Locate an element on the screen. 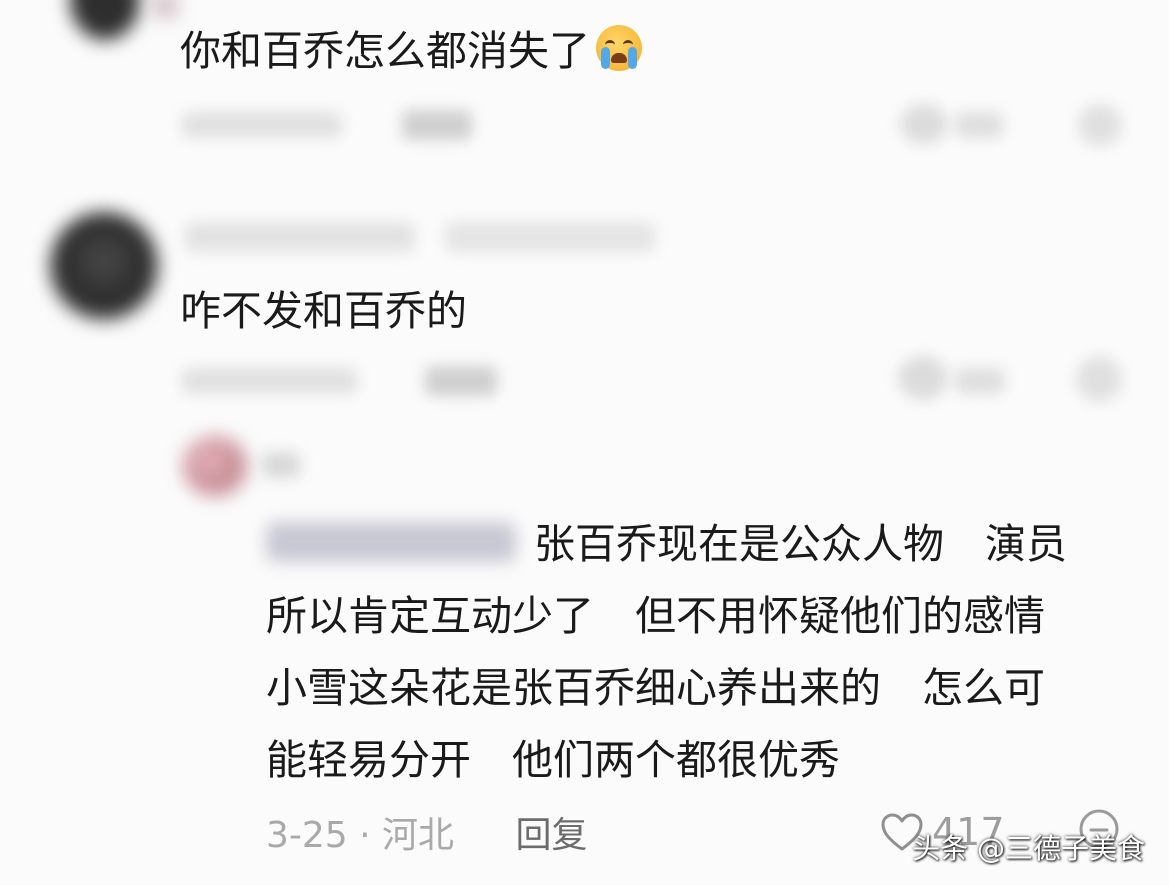 This screenshot has height=885, width=1169. reply-line: 能轻易分开 他们两个都很优秀 is located at coordinates (691, 760).